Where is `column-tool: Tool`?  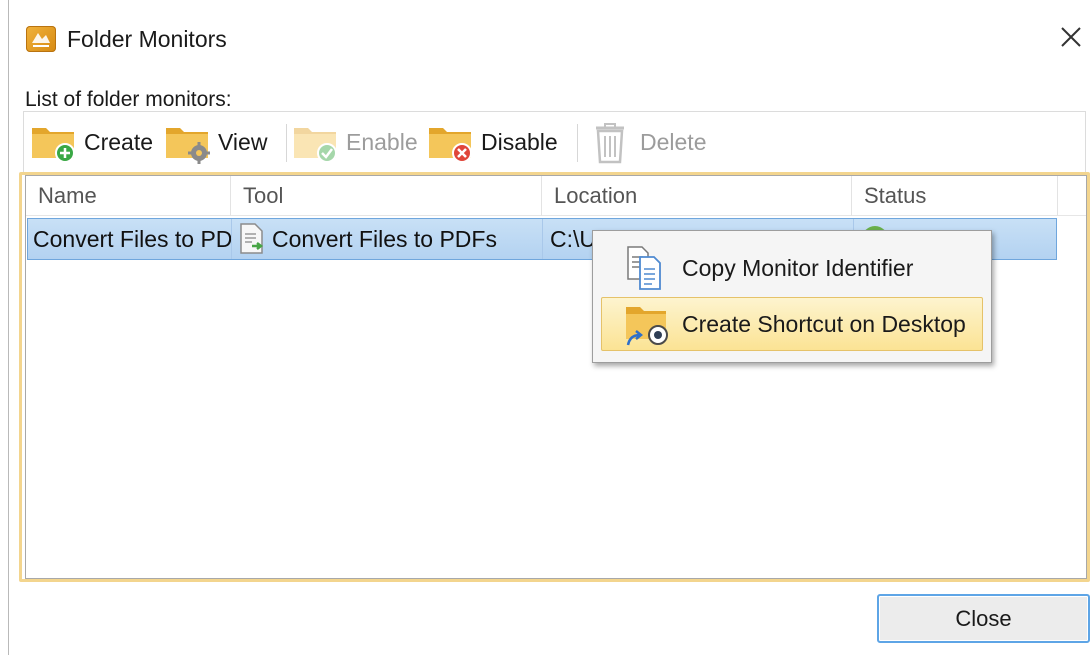
column-tool: Tool is located at coordinates (386, 196).